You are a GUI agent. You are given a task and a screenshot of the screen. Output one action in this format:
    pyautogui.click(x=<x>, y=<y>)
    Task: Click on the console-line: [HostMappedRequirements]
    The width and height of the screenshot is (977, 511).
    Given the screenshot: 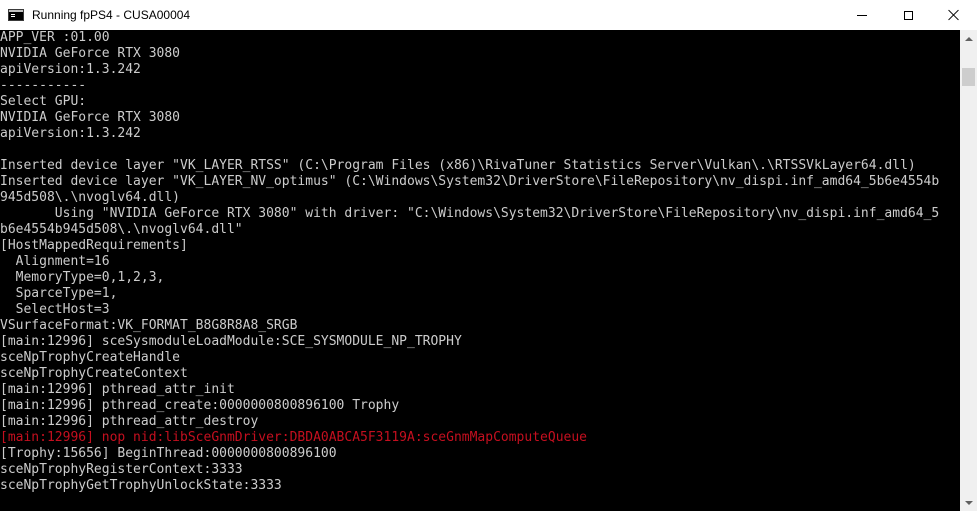 What is the action you would take?
    pyautogui.click(x=94, y=245)
    